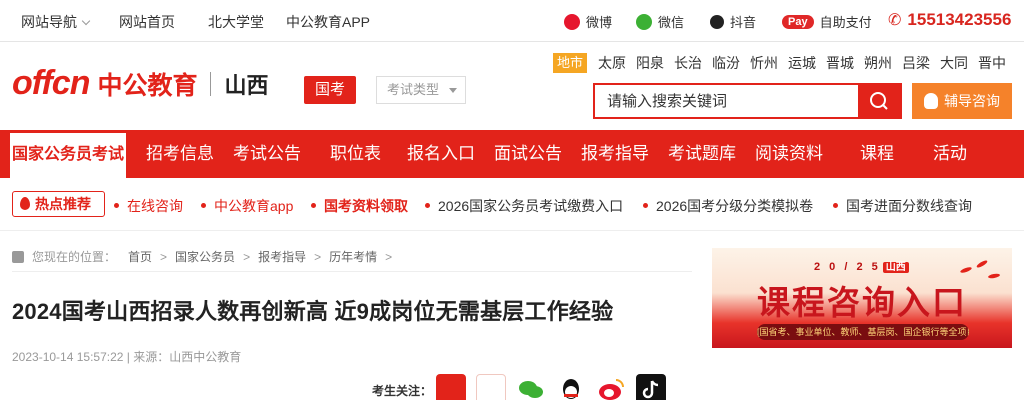 The height and width of the screenshot is (400, 1024). What do you see at coordinates (352, 271) in the screenshot?
I see `breadcrumb-underline` at bounding box center [352, 271].